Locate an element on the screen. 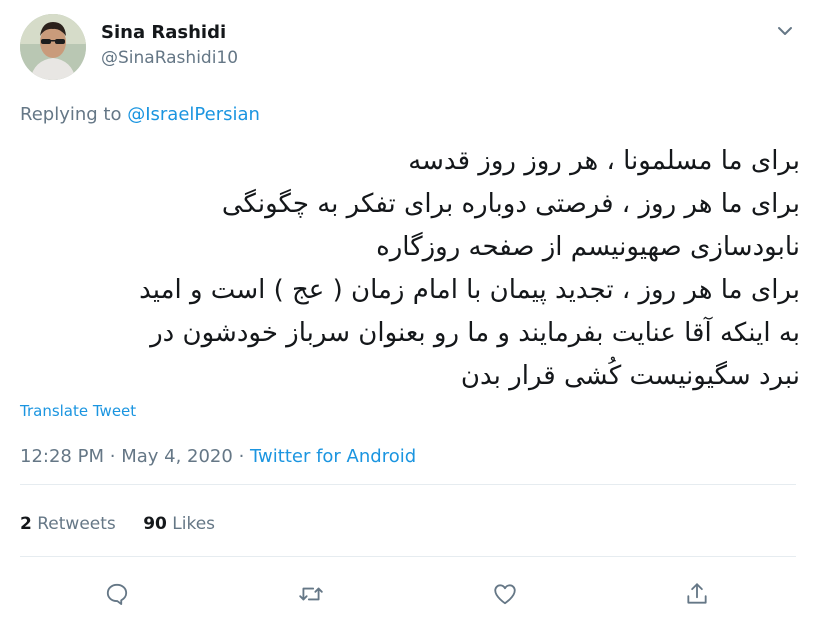 This screenshot has height=624, width=816. retweet-icon is located at coordinates (311, 594).